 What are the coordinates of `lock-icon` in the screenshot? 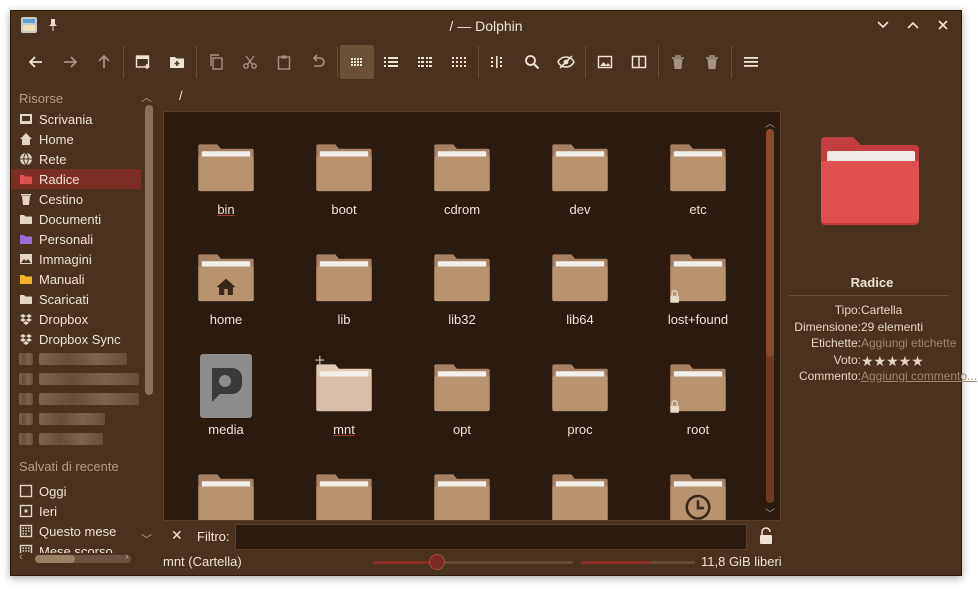 It's located at (767, 536).